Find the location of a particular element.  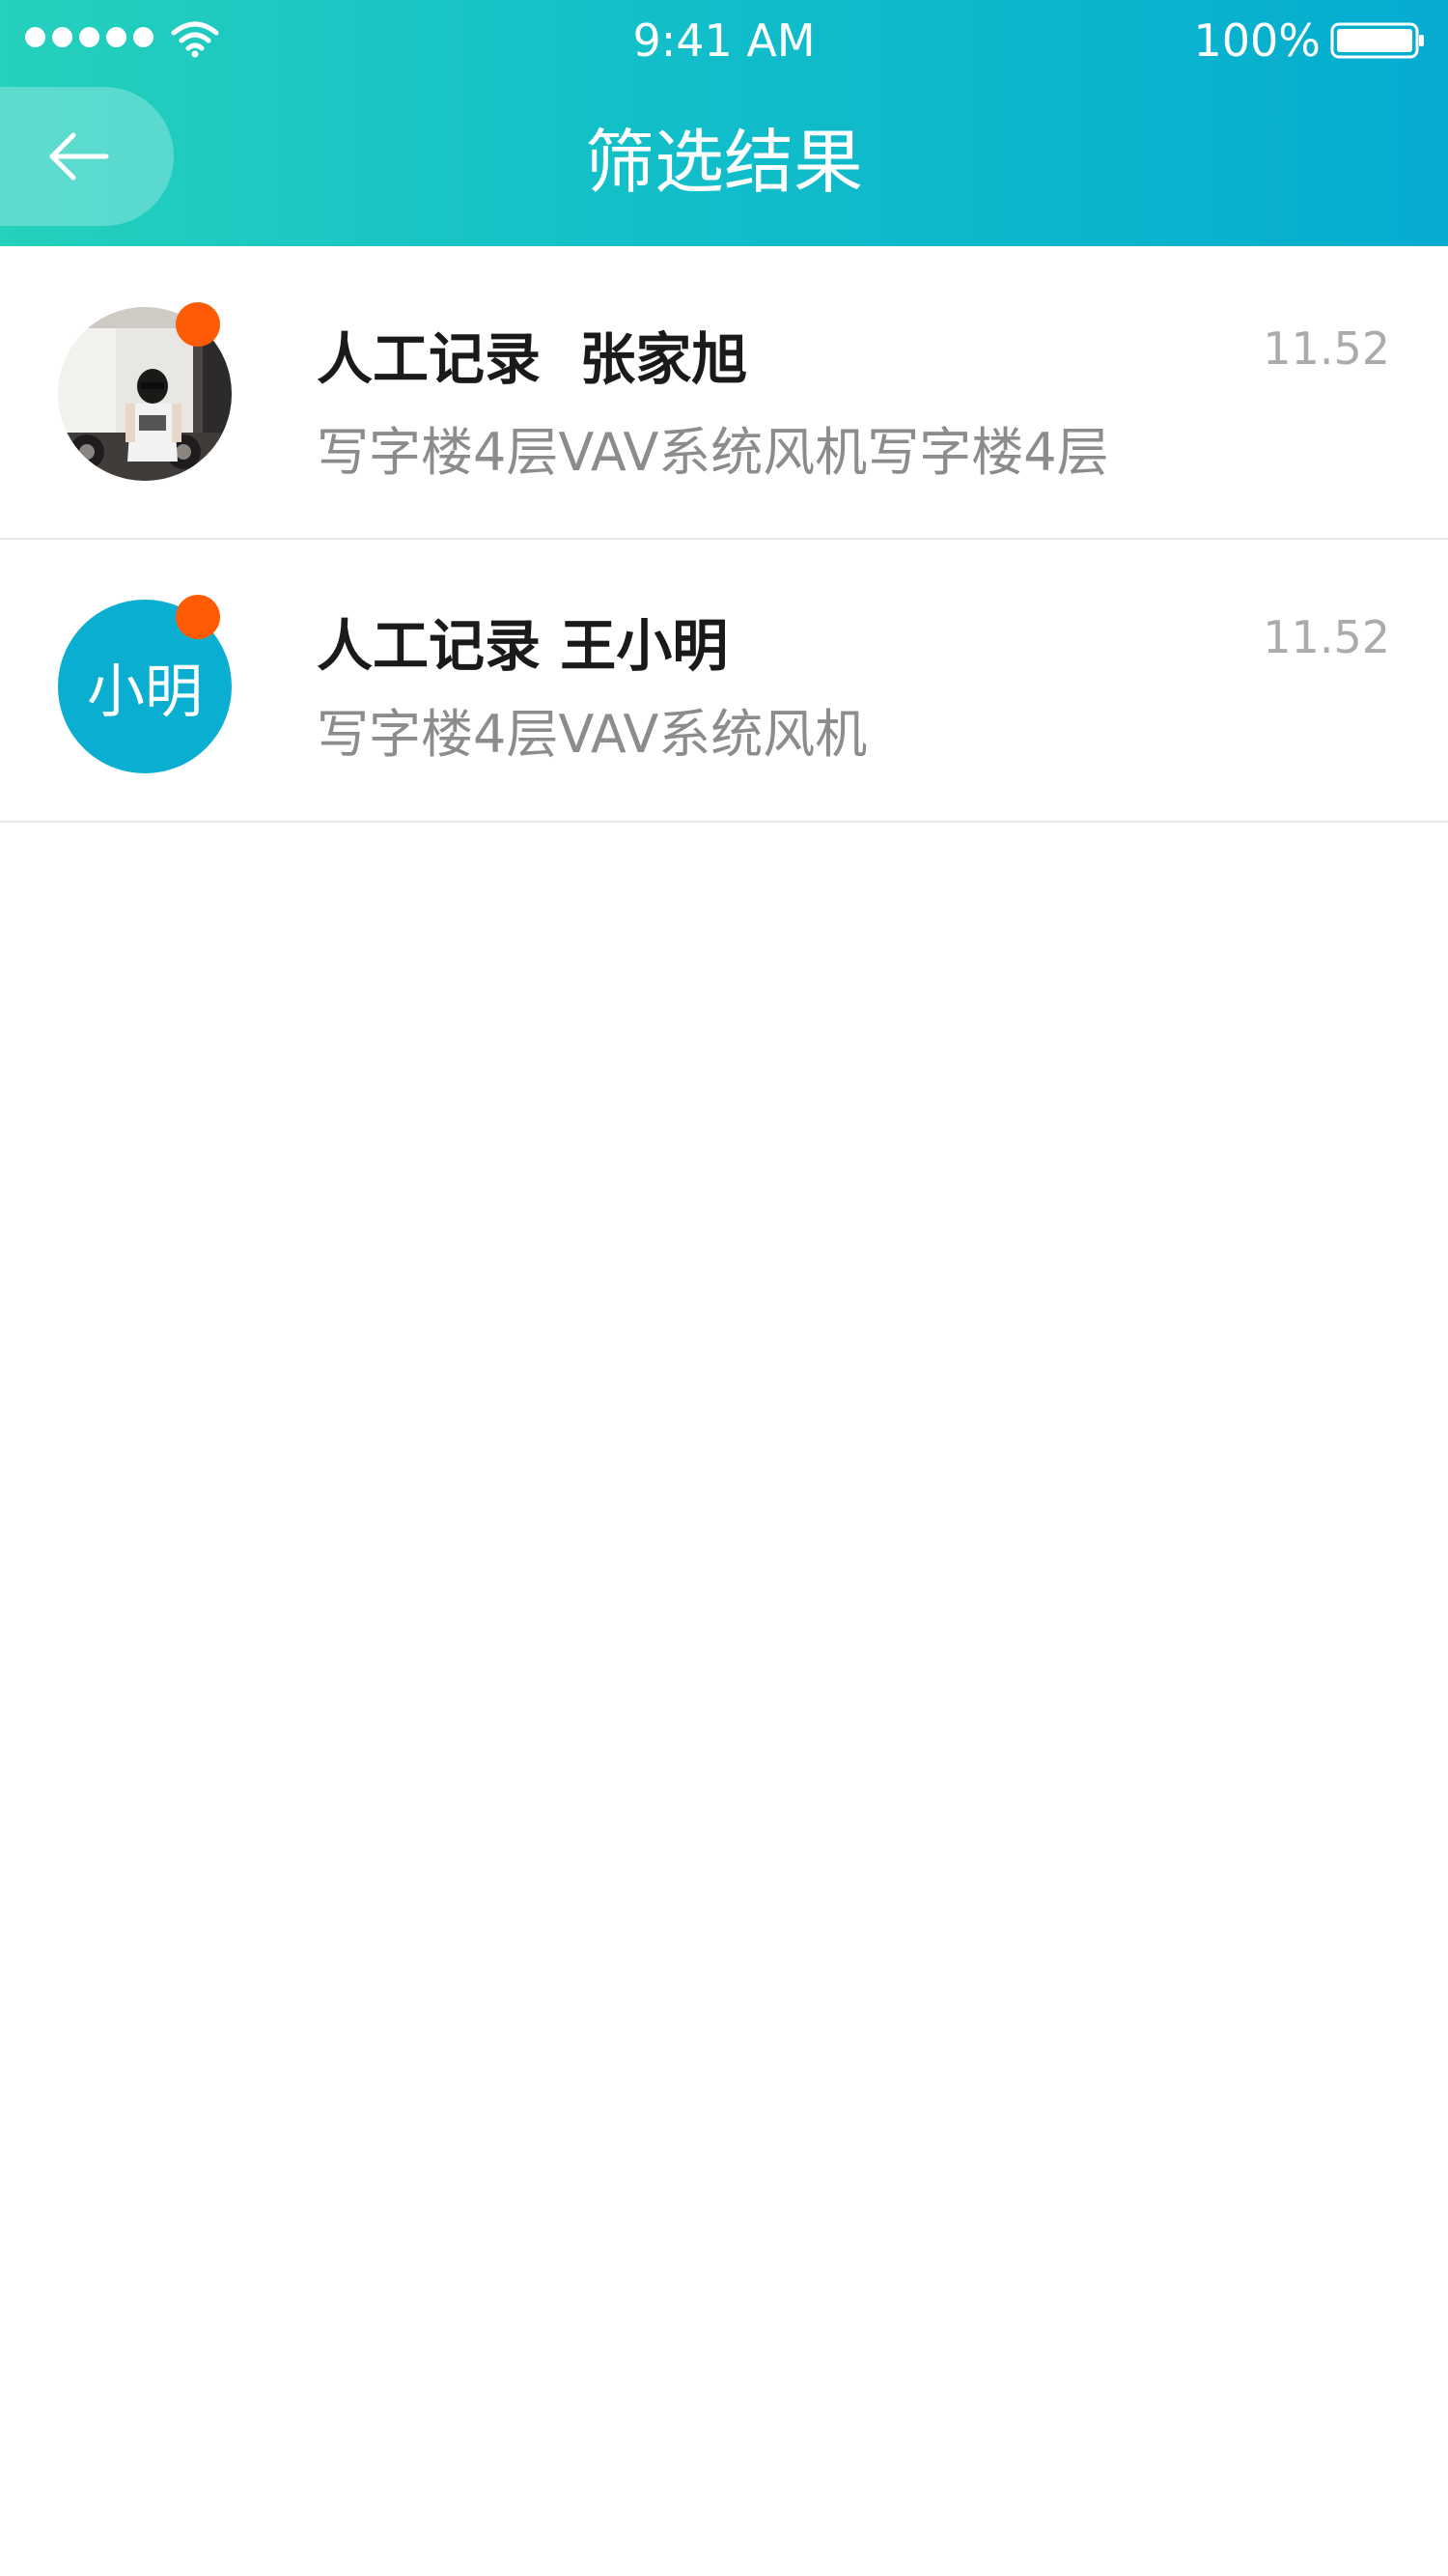

battery-icon is located at coordinates (1377, 41).